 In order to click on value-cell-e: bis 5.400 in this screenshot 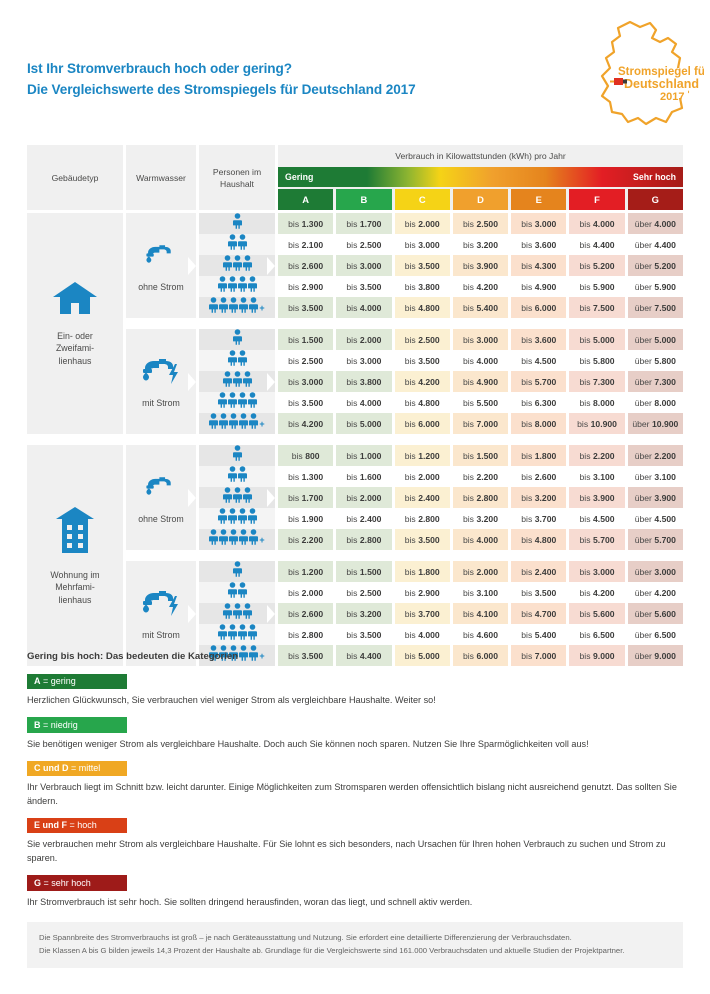, I will do `click(539, 634)`.